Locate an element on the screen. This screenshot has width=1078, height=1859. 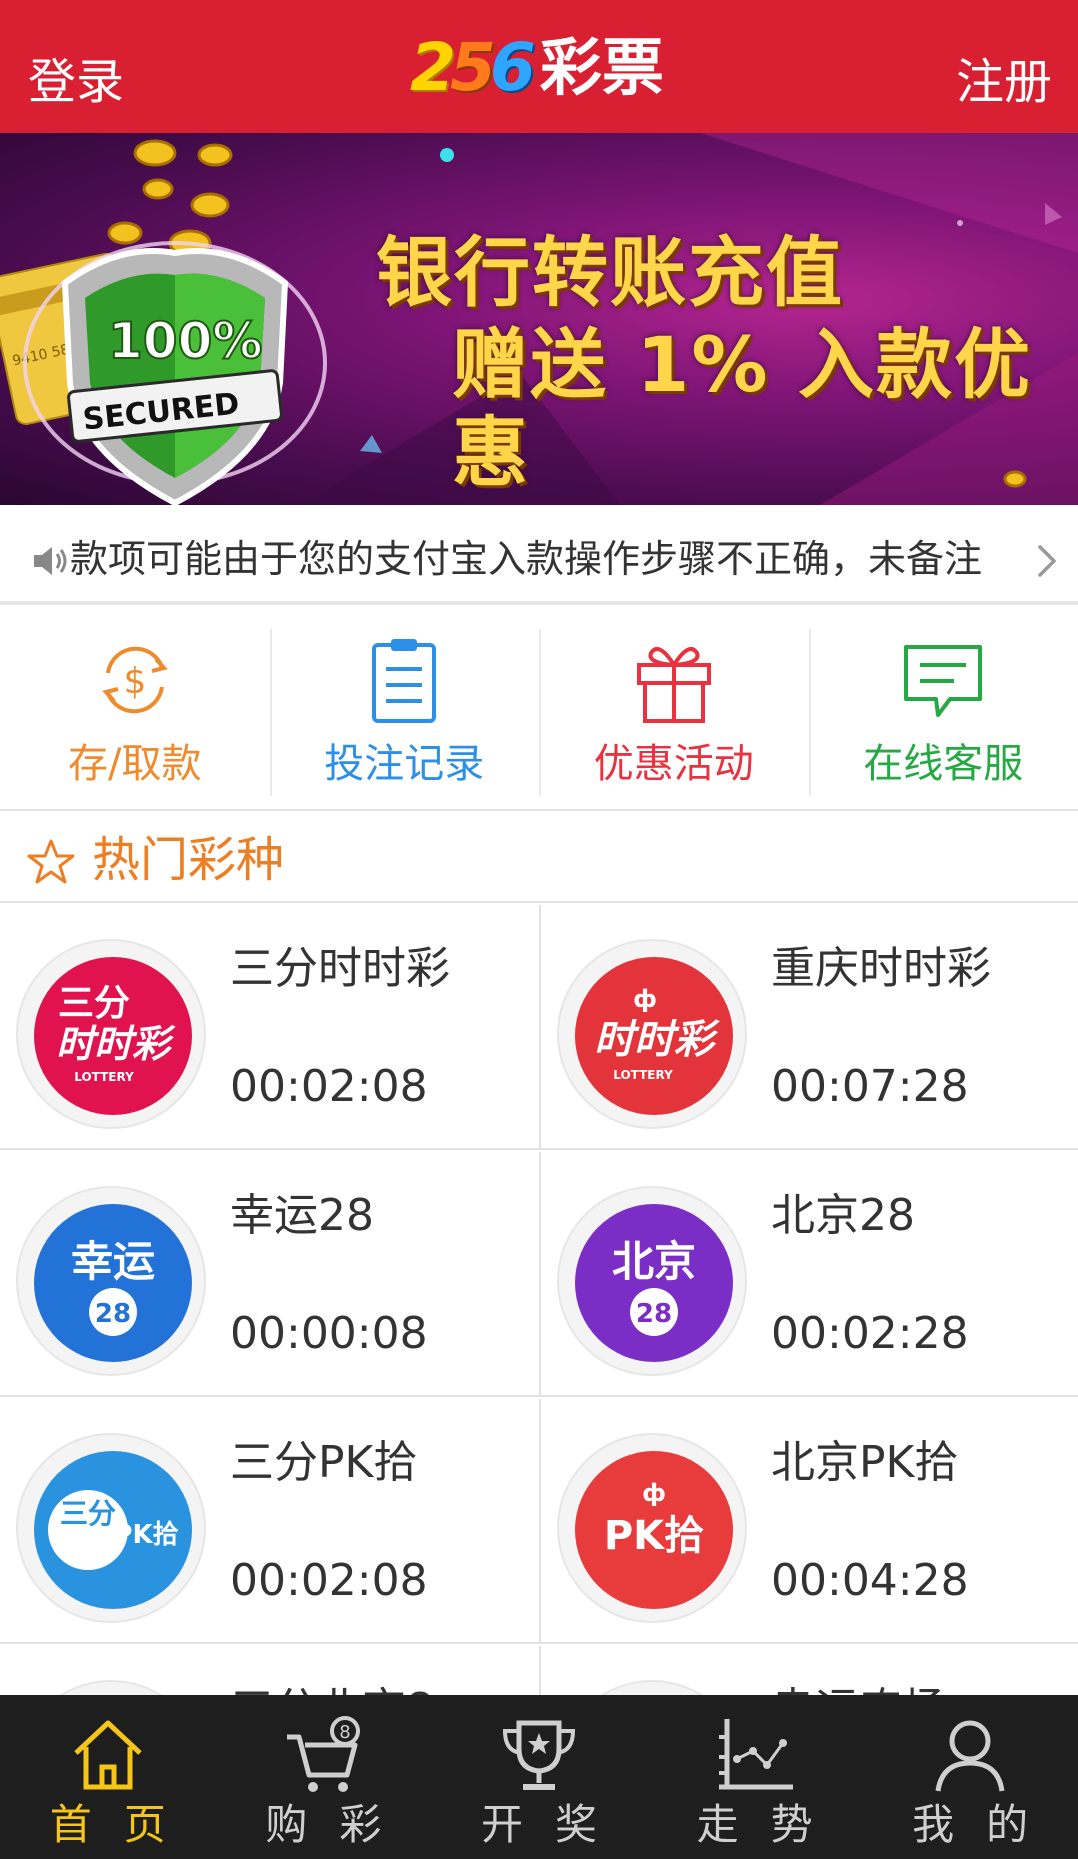
tab-trends: 走势 is located at coordinates (755, 1777).